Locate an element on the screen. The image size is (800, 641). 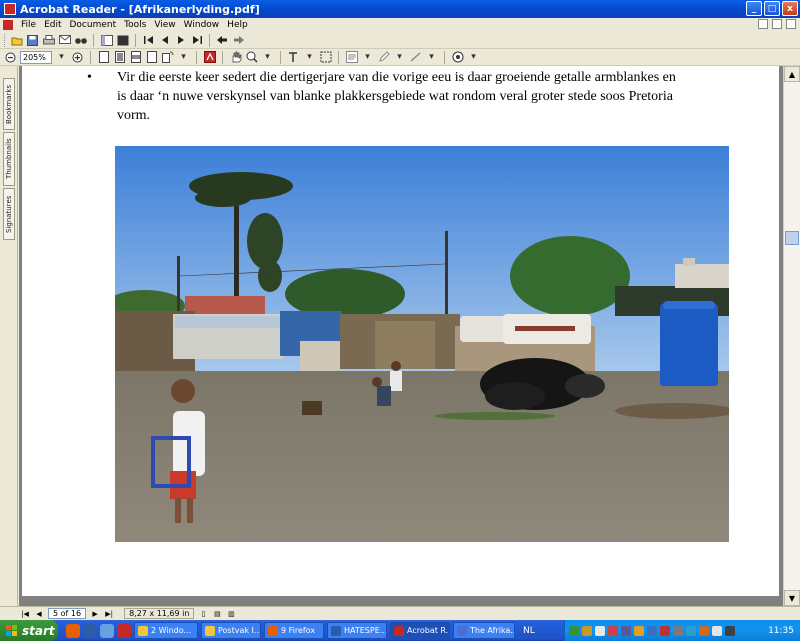
zoom-tool-dropdown-arrow-icon: ▾ is located at coordinates (267, 57).